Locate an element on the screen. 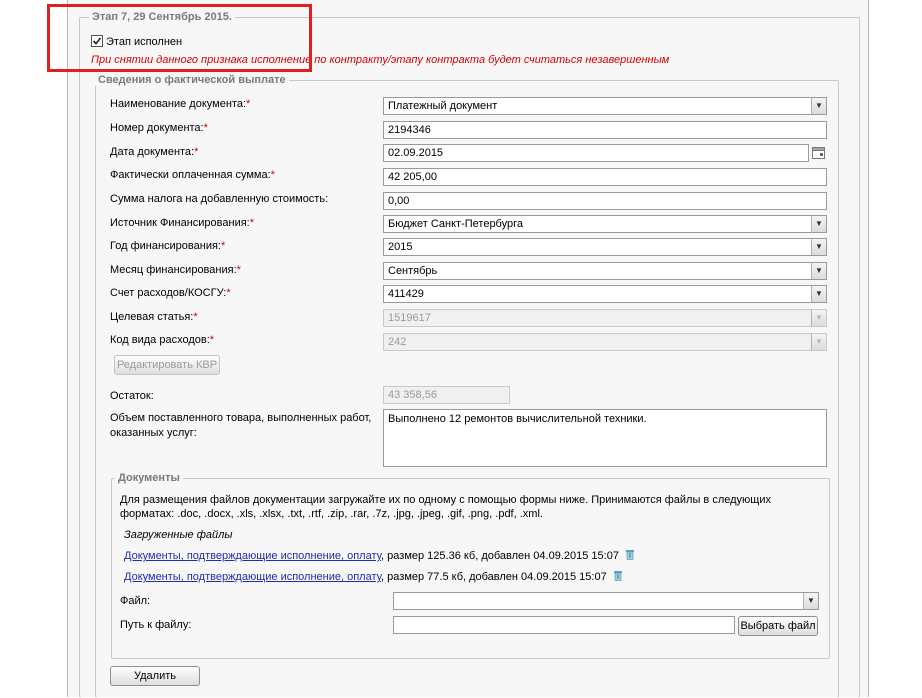  volume-label-line2: оказанных услуг: is located at coordinates (153, 433).